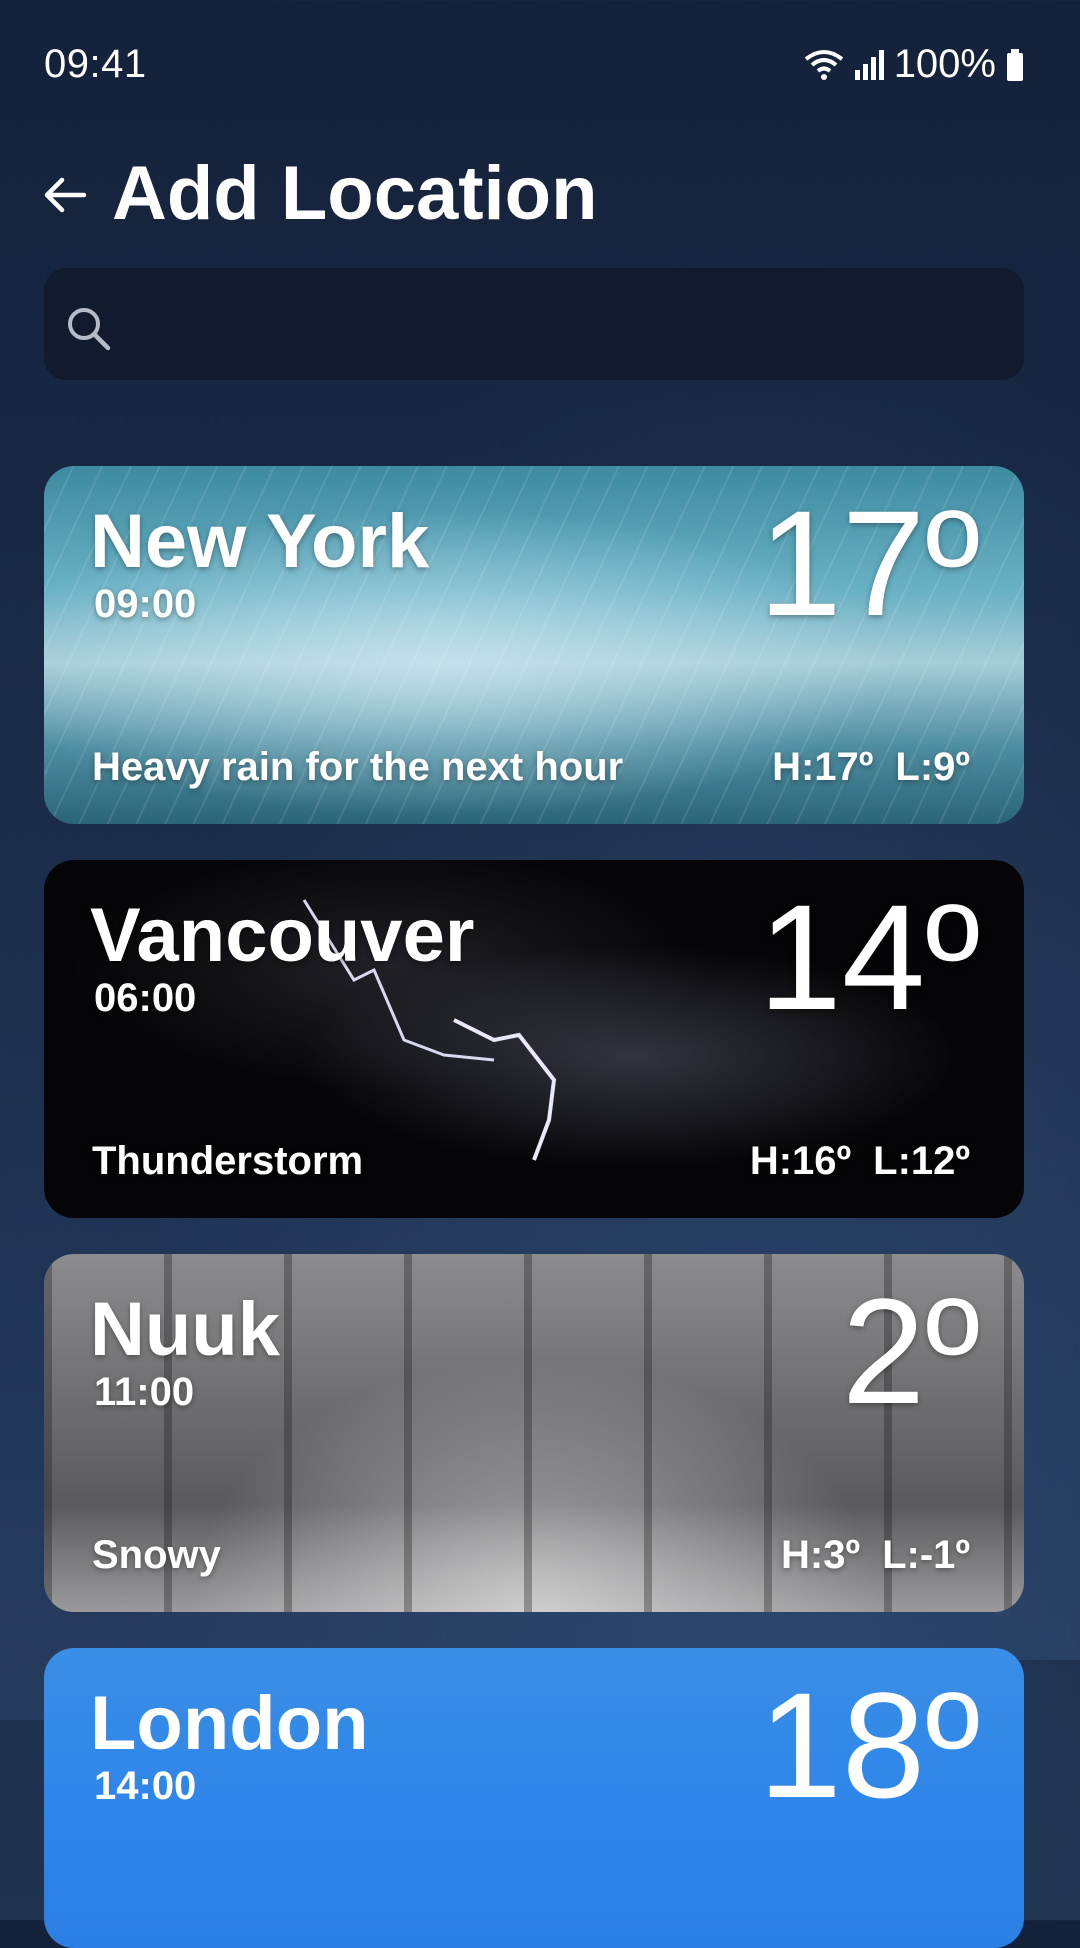  What do you see at coordinates (358, 767) in the screenshot?
I see `weather-condition: Heavy rain for the next hour` at bounding box center [358, 767].